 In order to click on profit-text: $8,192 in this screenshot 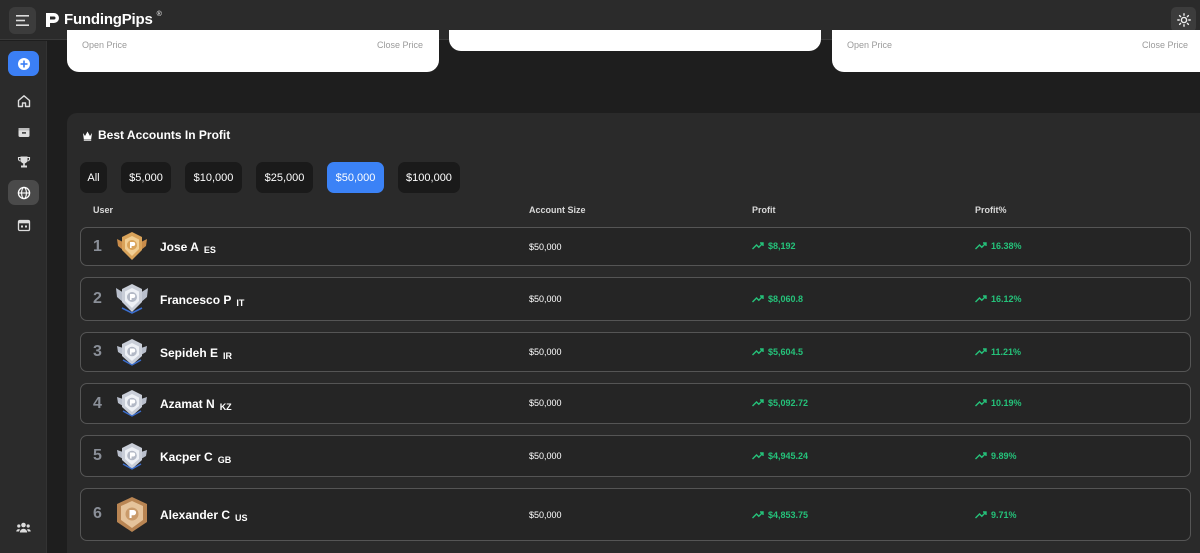, I will do `click(782, 246)`.